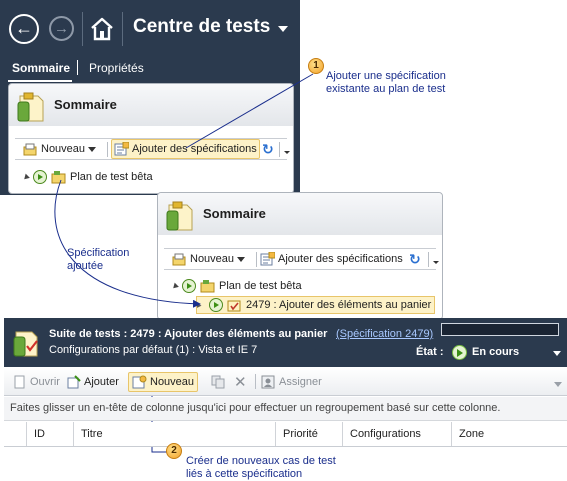  I want to click on suite-progress-bar, so click(500, 329).